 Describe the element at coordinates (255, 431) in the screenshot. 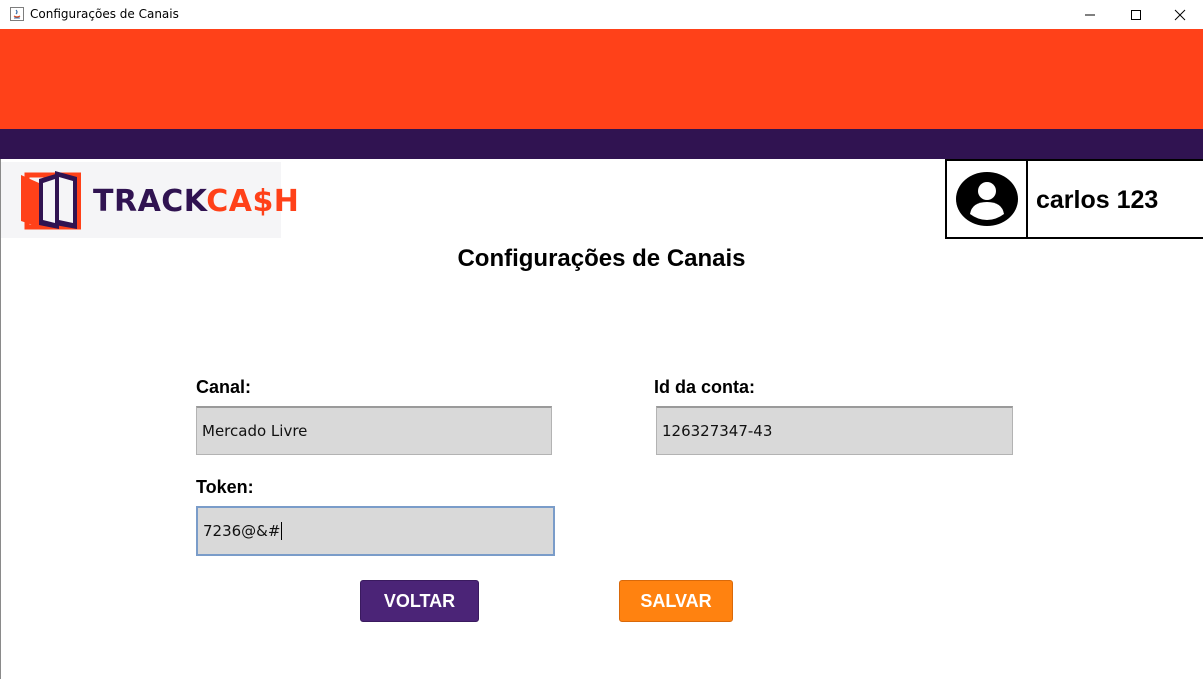

I see `canal-field-value: Mercado Livre` at that location.